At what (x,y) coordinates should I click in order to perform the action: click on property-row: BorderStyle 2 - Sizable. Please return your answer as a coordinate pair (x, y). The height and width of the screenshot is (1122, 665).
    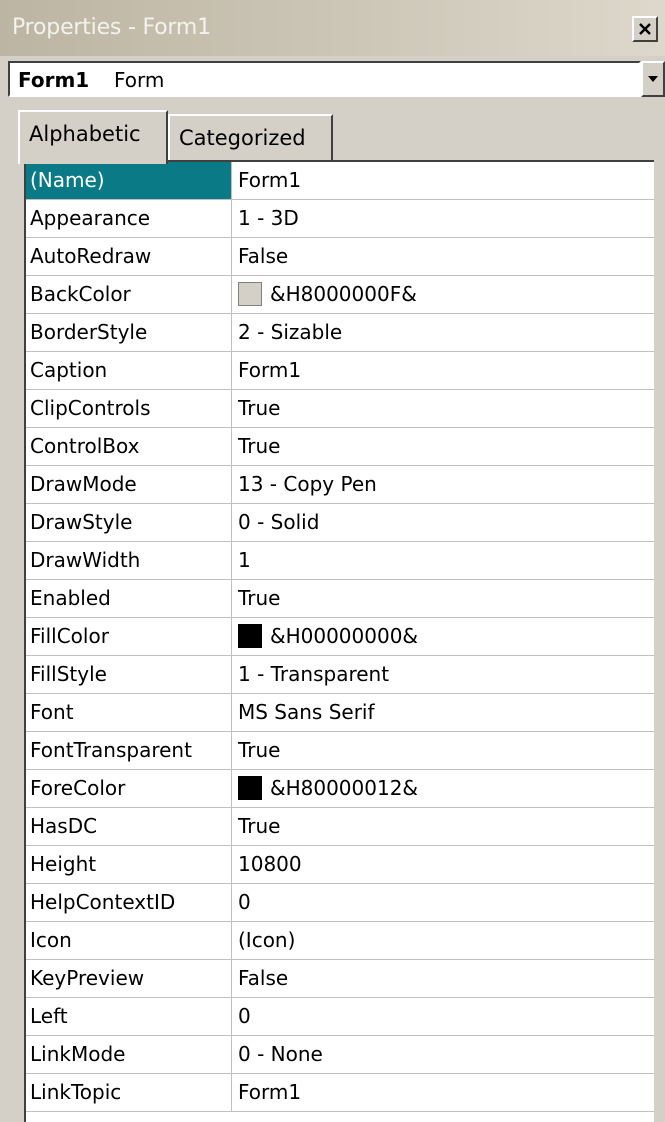
    Looking at the image, I should click on (340, 333).